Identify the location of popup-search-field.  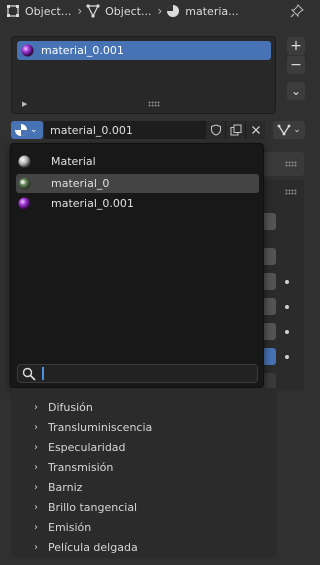
(137, 373).